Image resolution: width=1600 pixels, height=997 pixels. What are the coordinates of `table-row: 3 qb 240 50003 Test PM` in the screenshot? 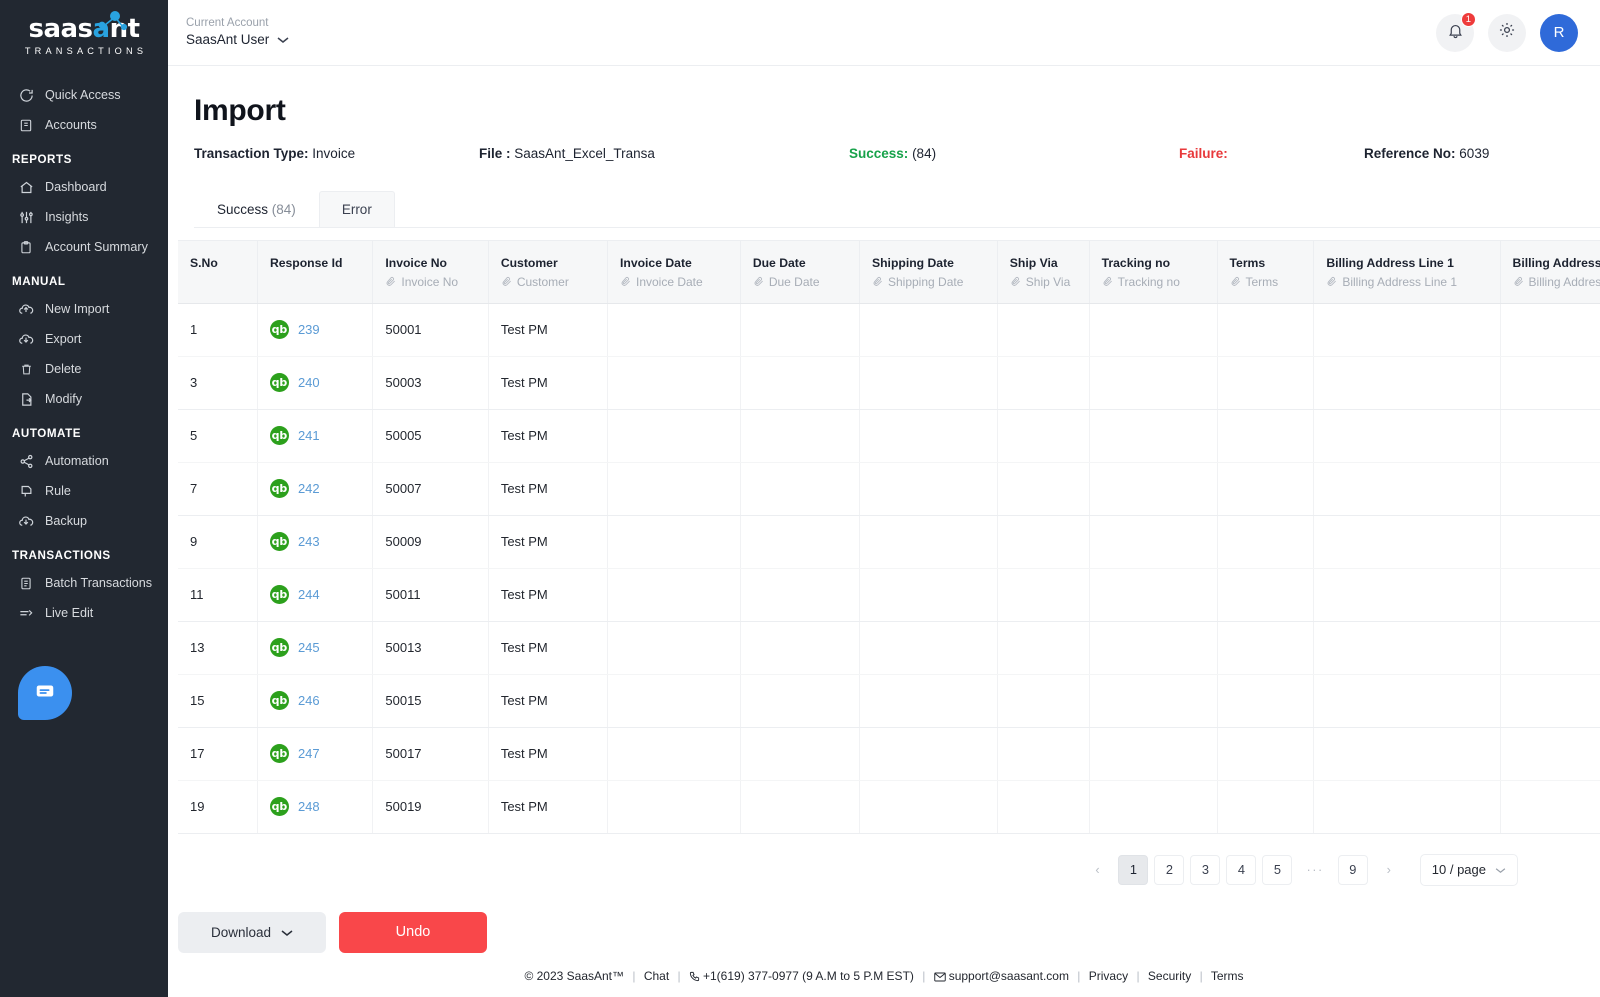 It's located at (889, 383).